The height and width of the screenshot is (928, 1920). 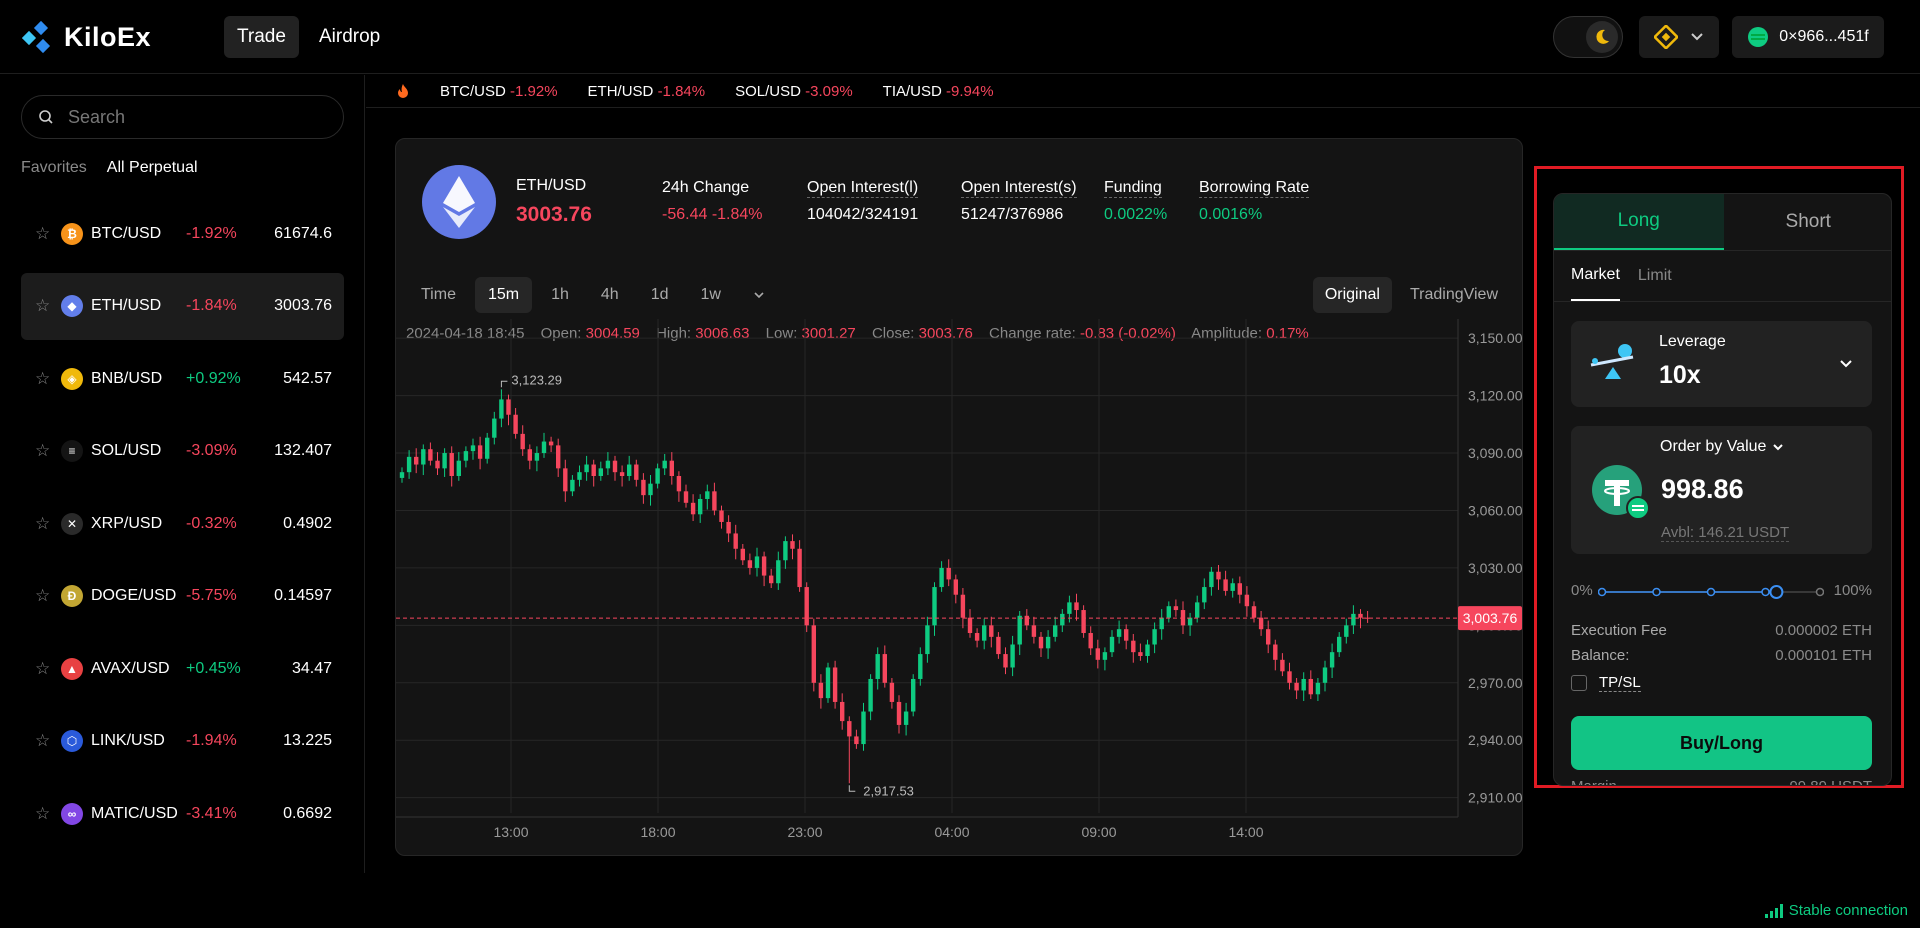 What do you see at coordinates (504, 384) in the screenshot?
I see `high-marker-arrow` at bounding box center [504, 384].